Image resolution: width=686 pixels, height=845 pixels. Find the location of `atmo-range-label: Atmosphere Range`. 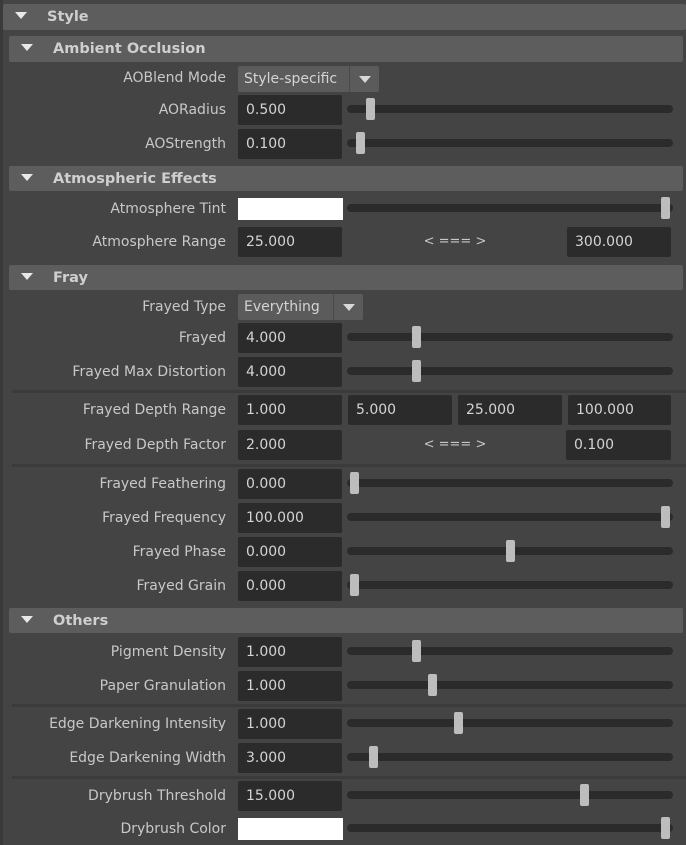

atmo-range-label: Atmosphere Range is located at coordinates (159, 242).